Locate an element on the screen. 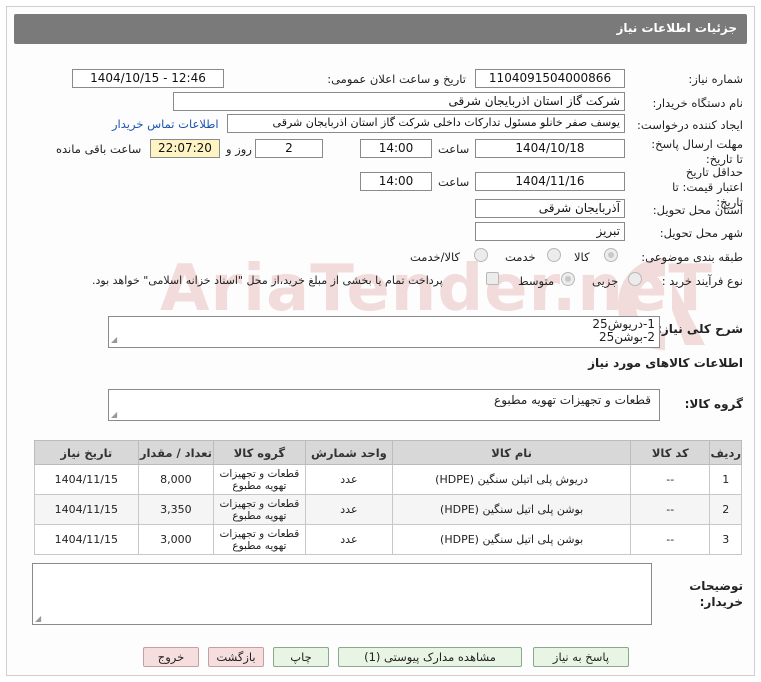 This screenshot has height=682, width=761. col-header-group: گروه کالا is located at coordinates (259, 452).